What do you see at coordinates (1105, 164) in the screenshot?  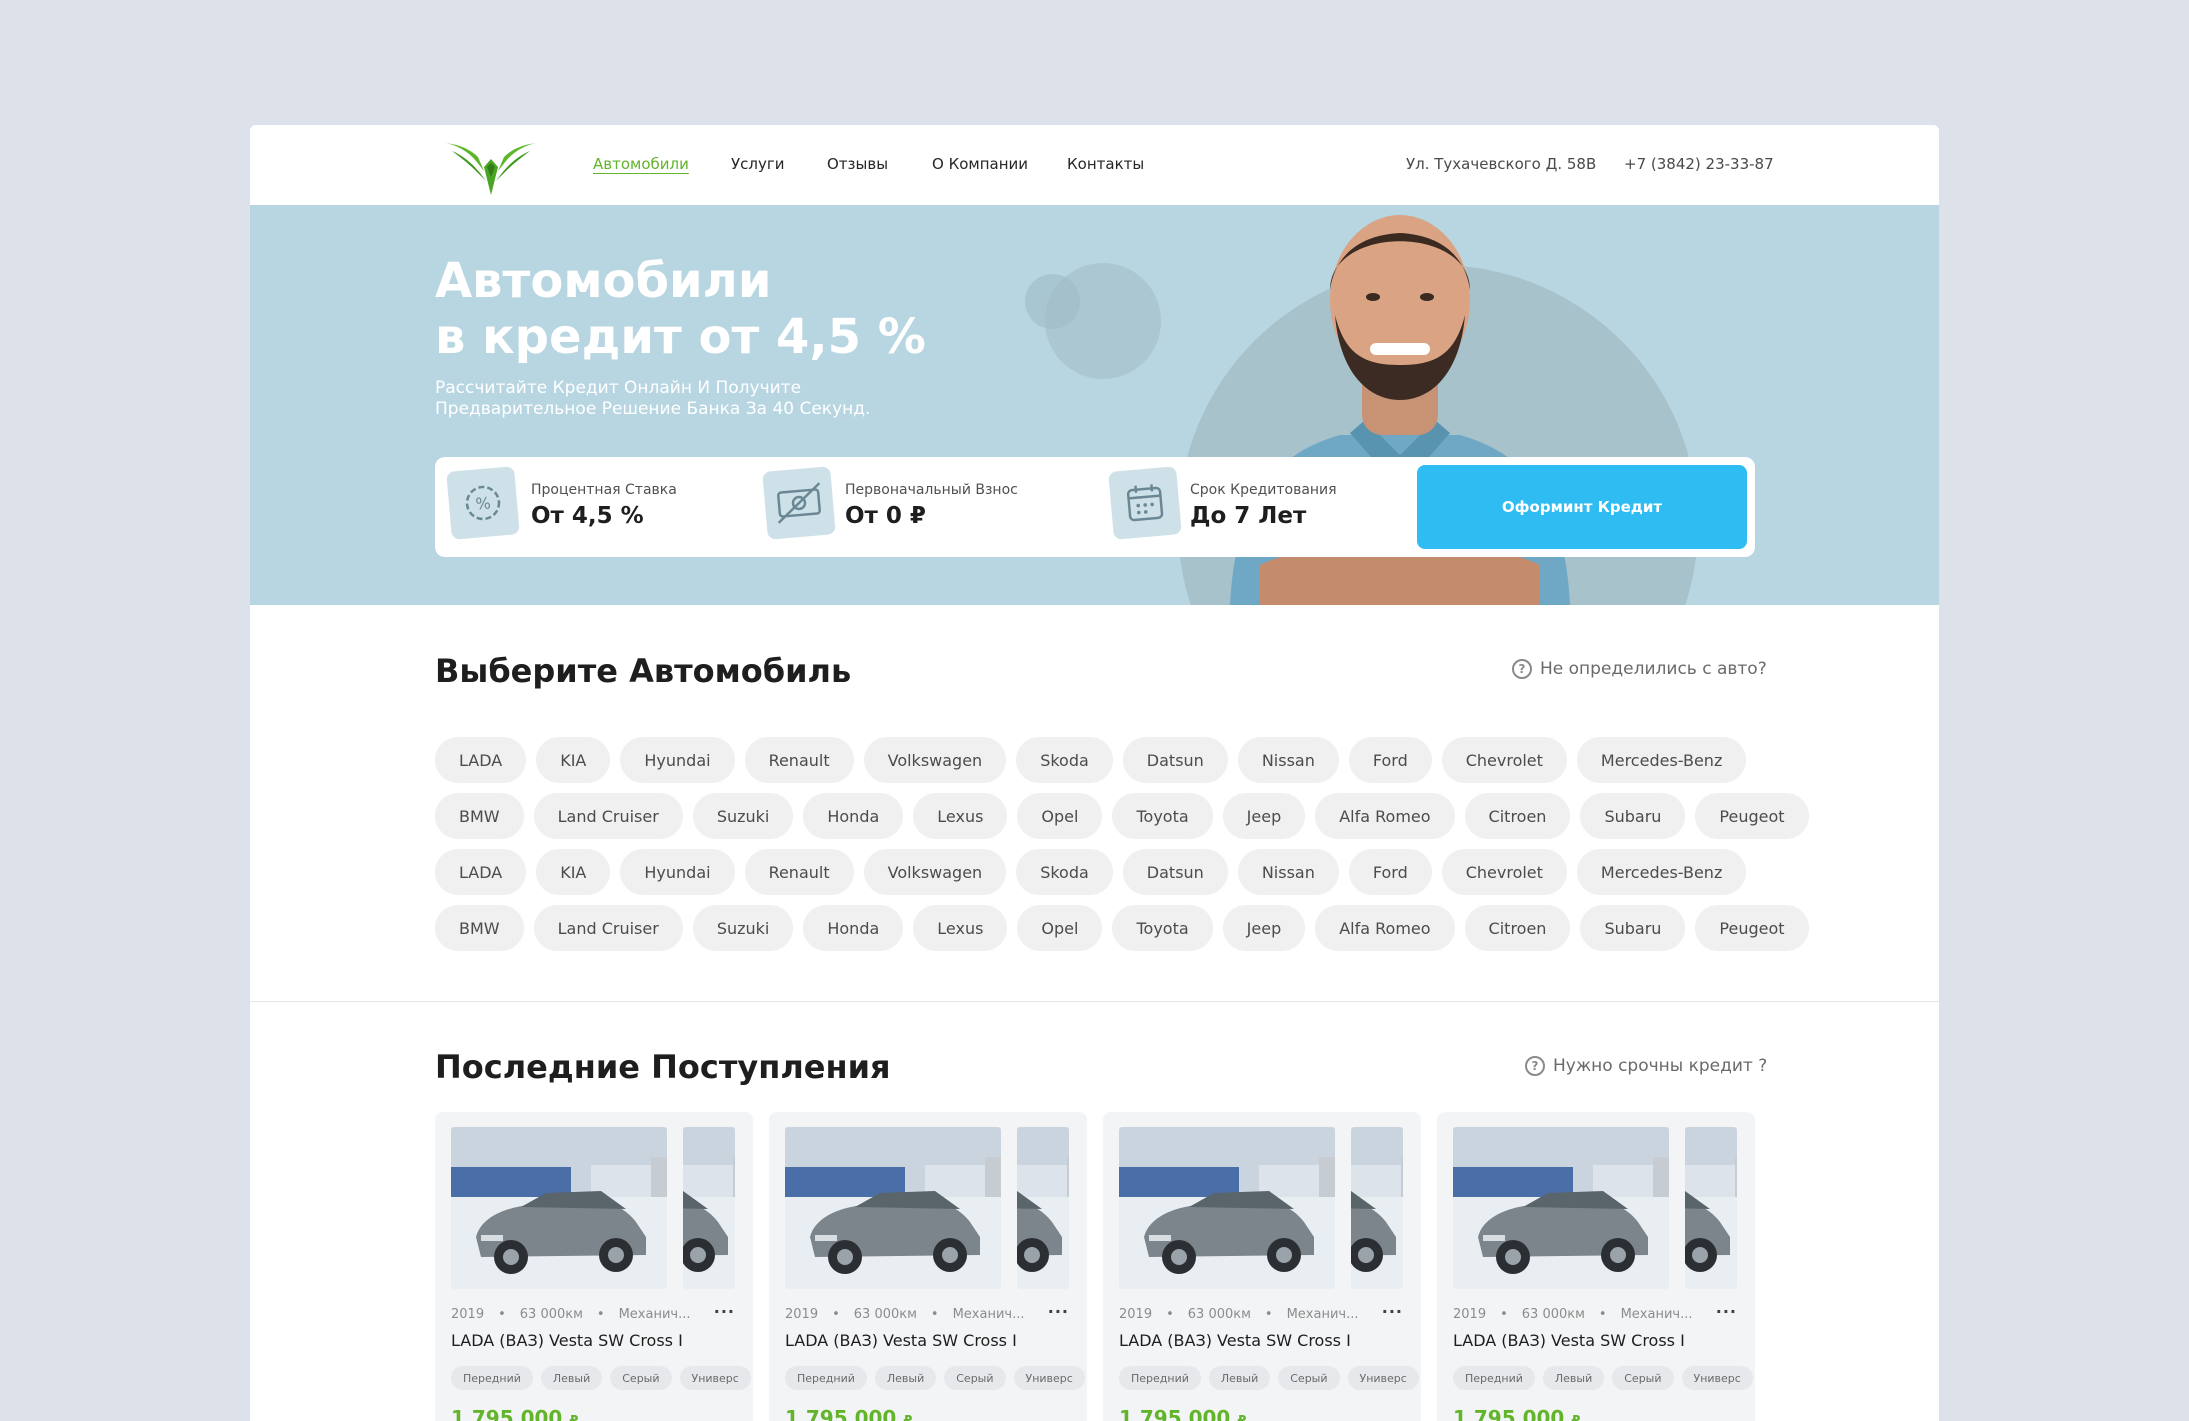 I see `nav-item-contacts: Контакты` at bounding box center [1105, 164].